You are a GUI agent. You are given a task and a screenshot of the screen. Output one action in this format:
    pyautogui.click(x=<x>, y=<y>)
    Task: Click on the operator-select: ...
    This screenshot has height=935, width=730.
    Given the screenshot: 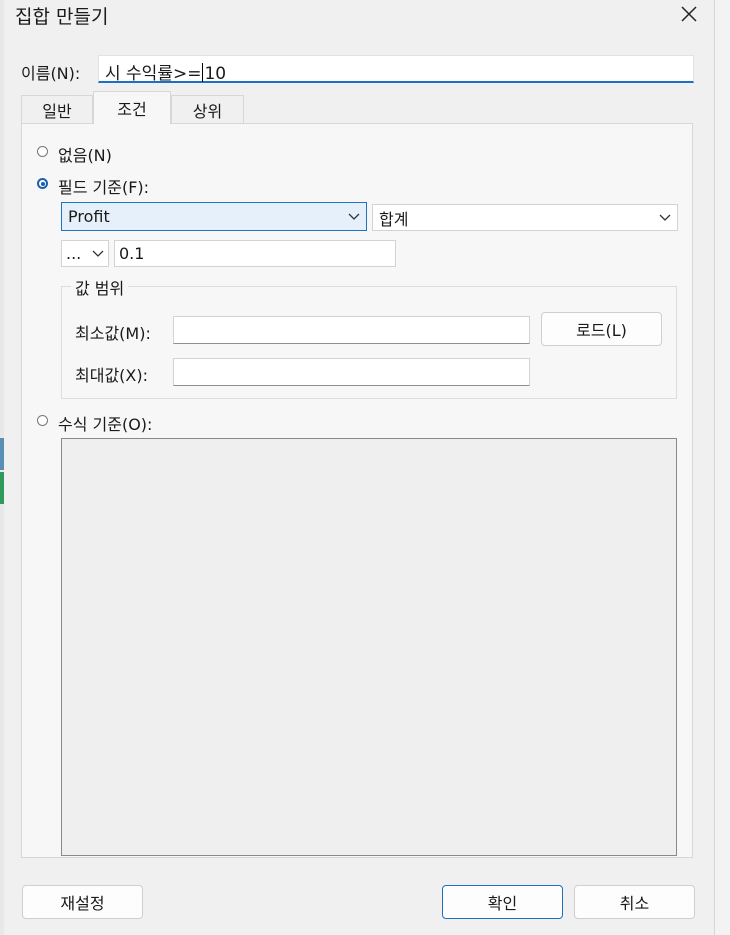 What is the action you would take?
    pyautogui.click(x=85, y=253)
    